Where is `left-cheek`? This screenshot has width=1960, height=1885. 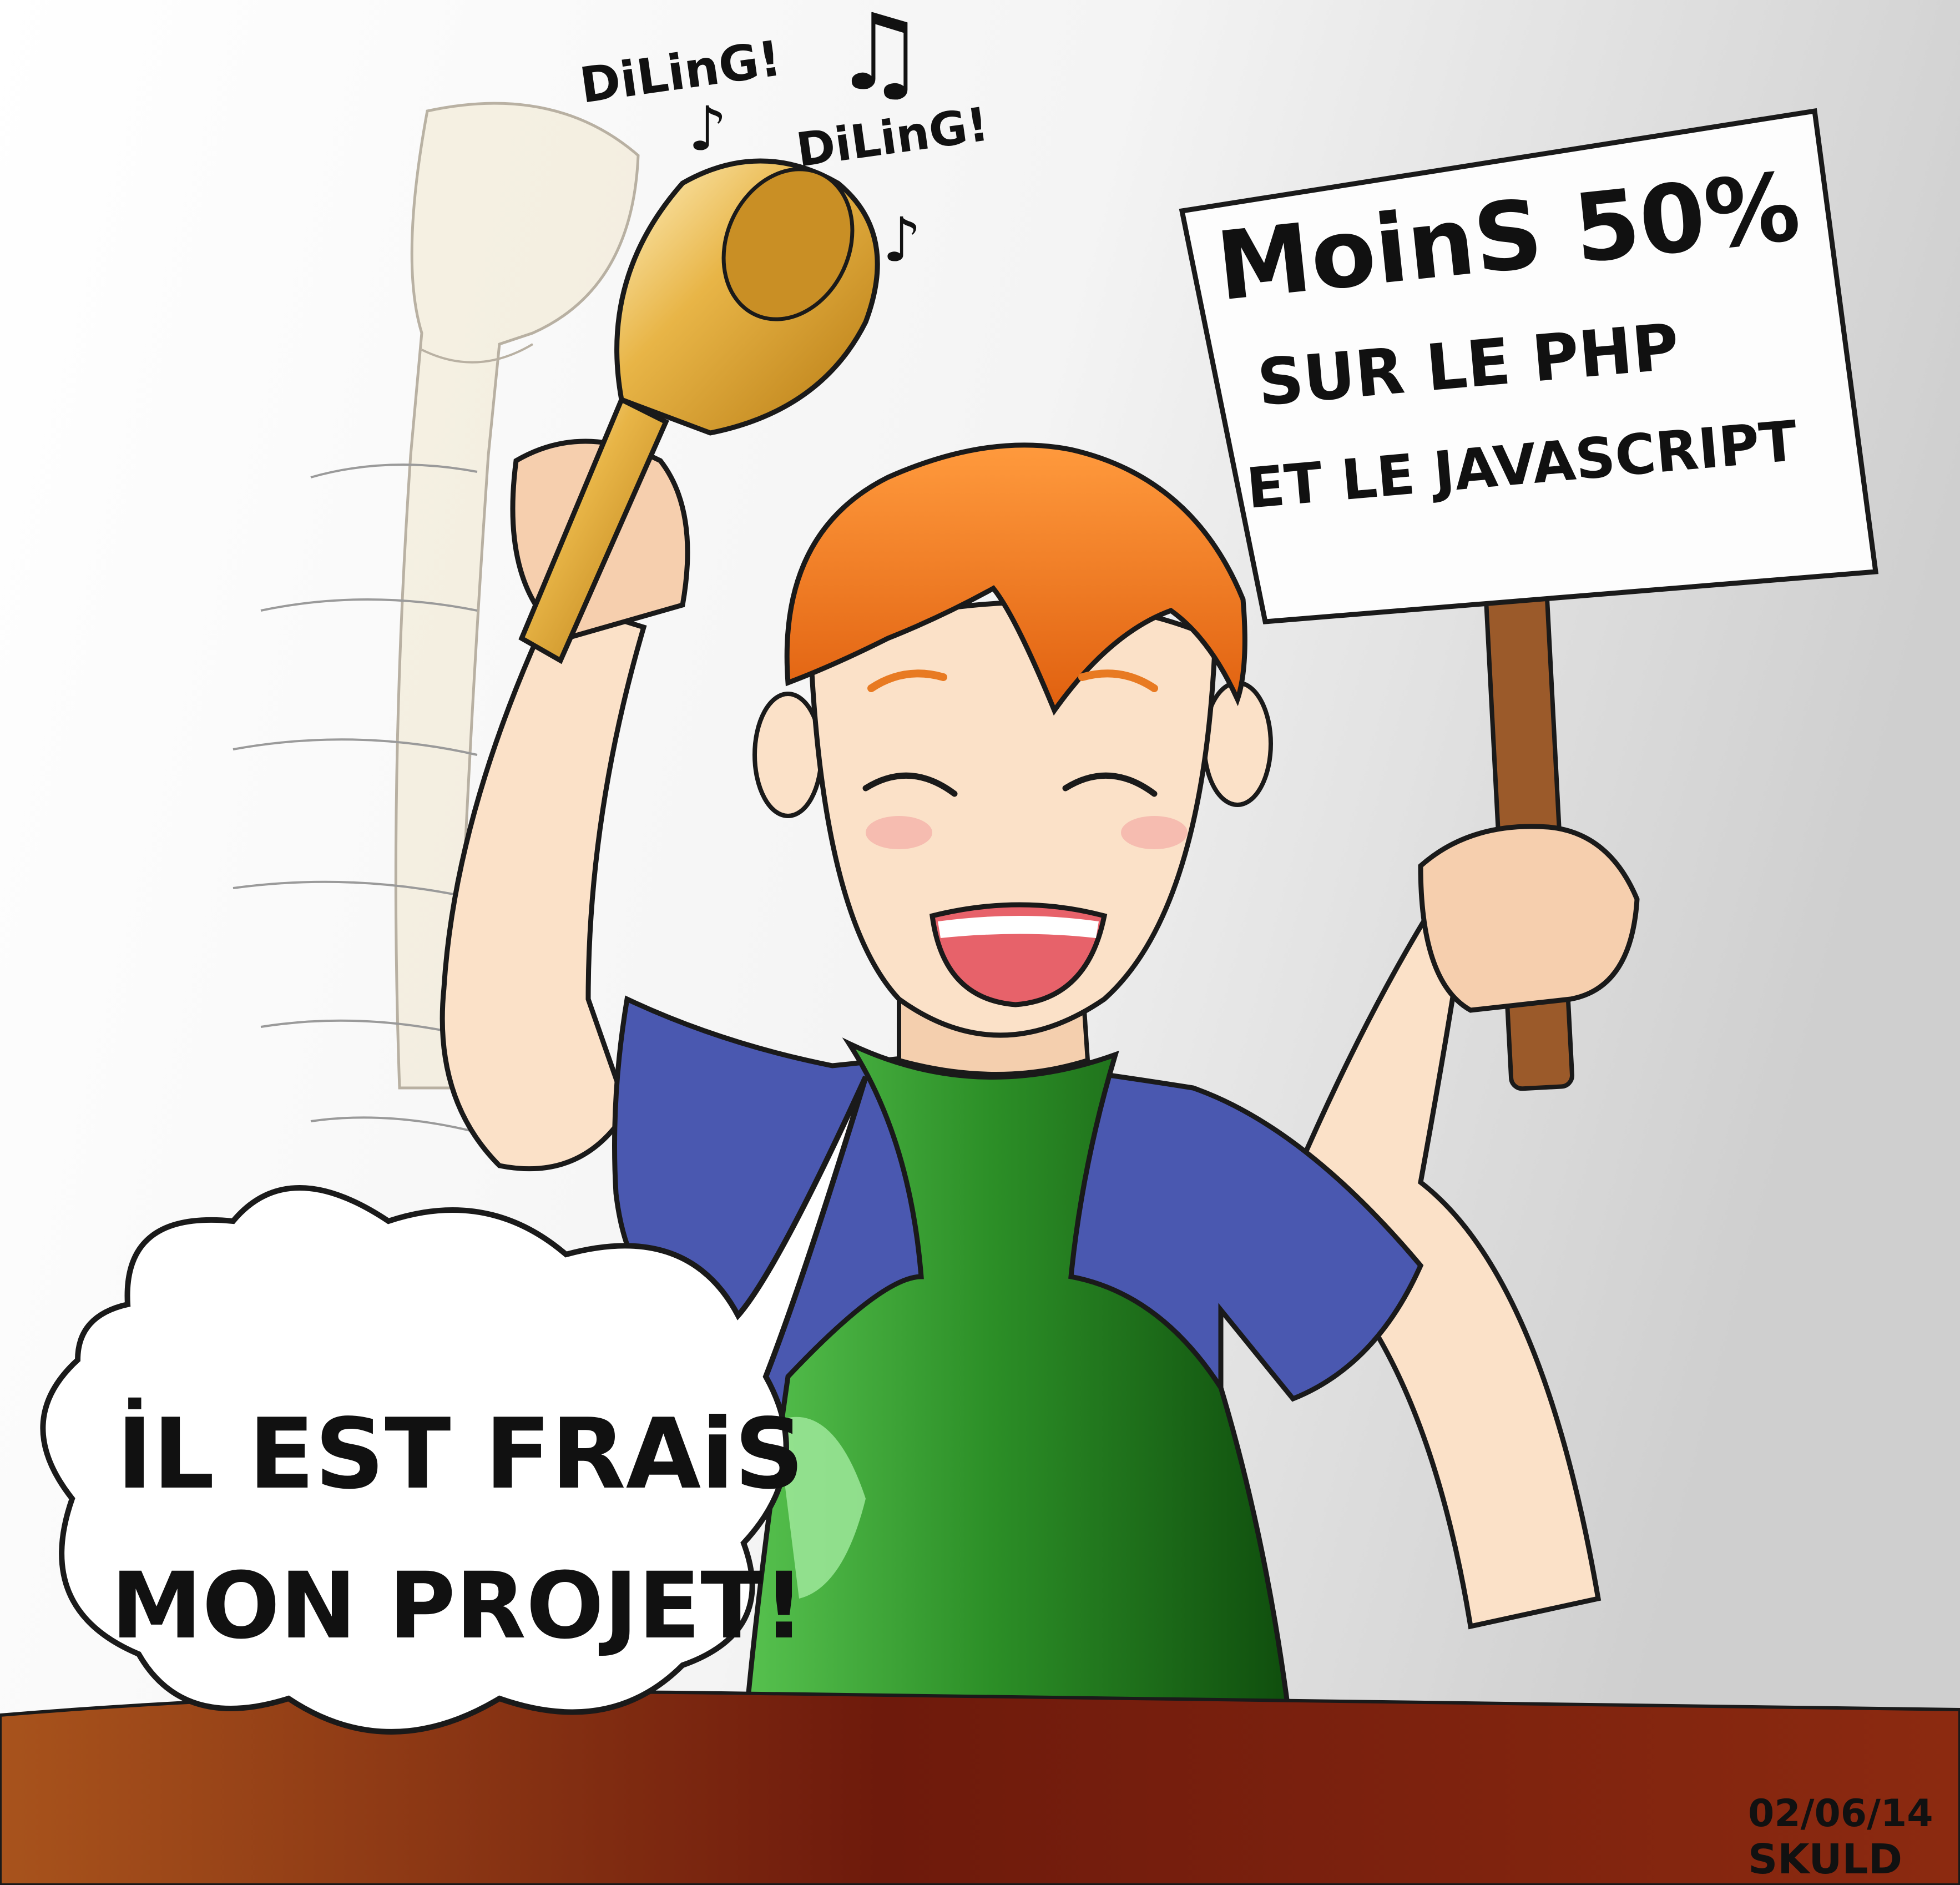 left-cheek is located at coordinates (899, 832).